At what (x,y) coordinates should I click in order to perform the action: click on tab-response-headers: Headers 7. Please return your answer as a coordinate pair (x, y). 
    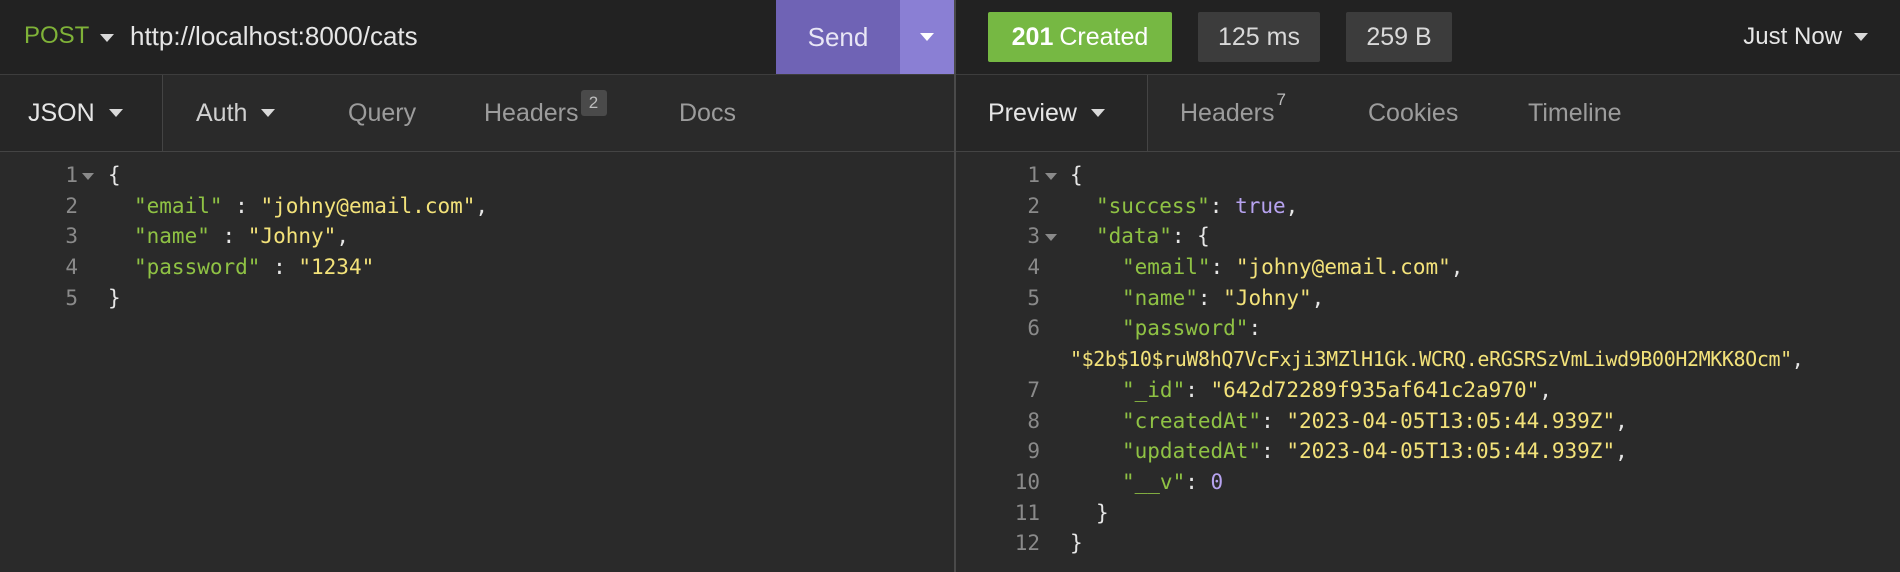
    Looking at the image, I should click on (1233, 113).